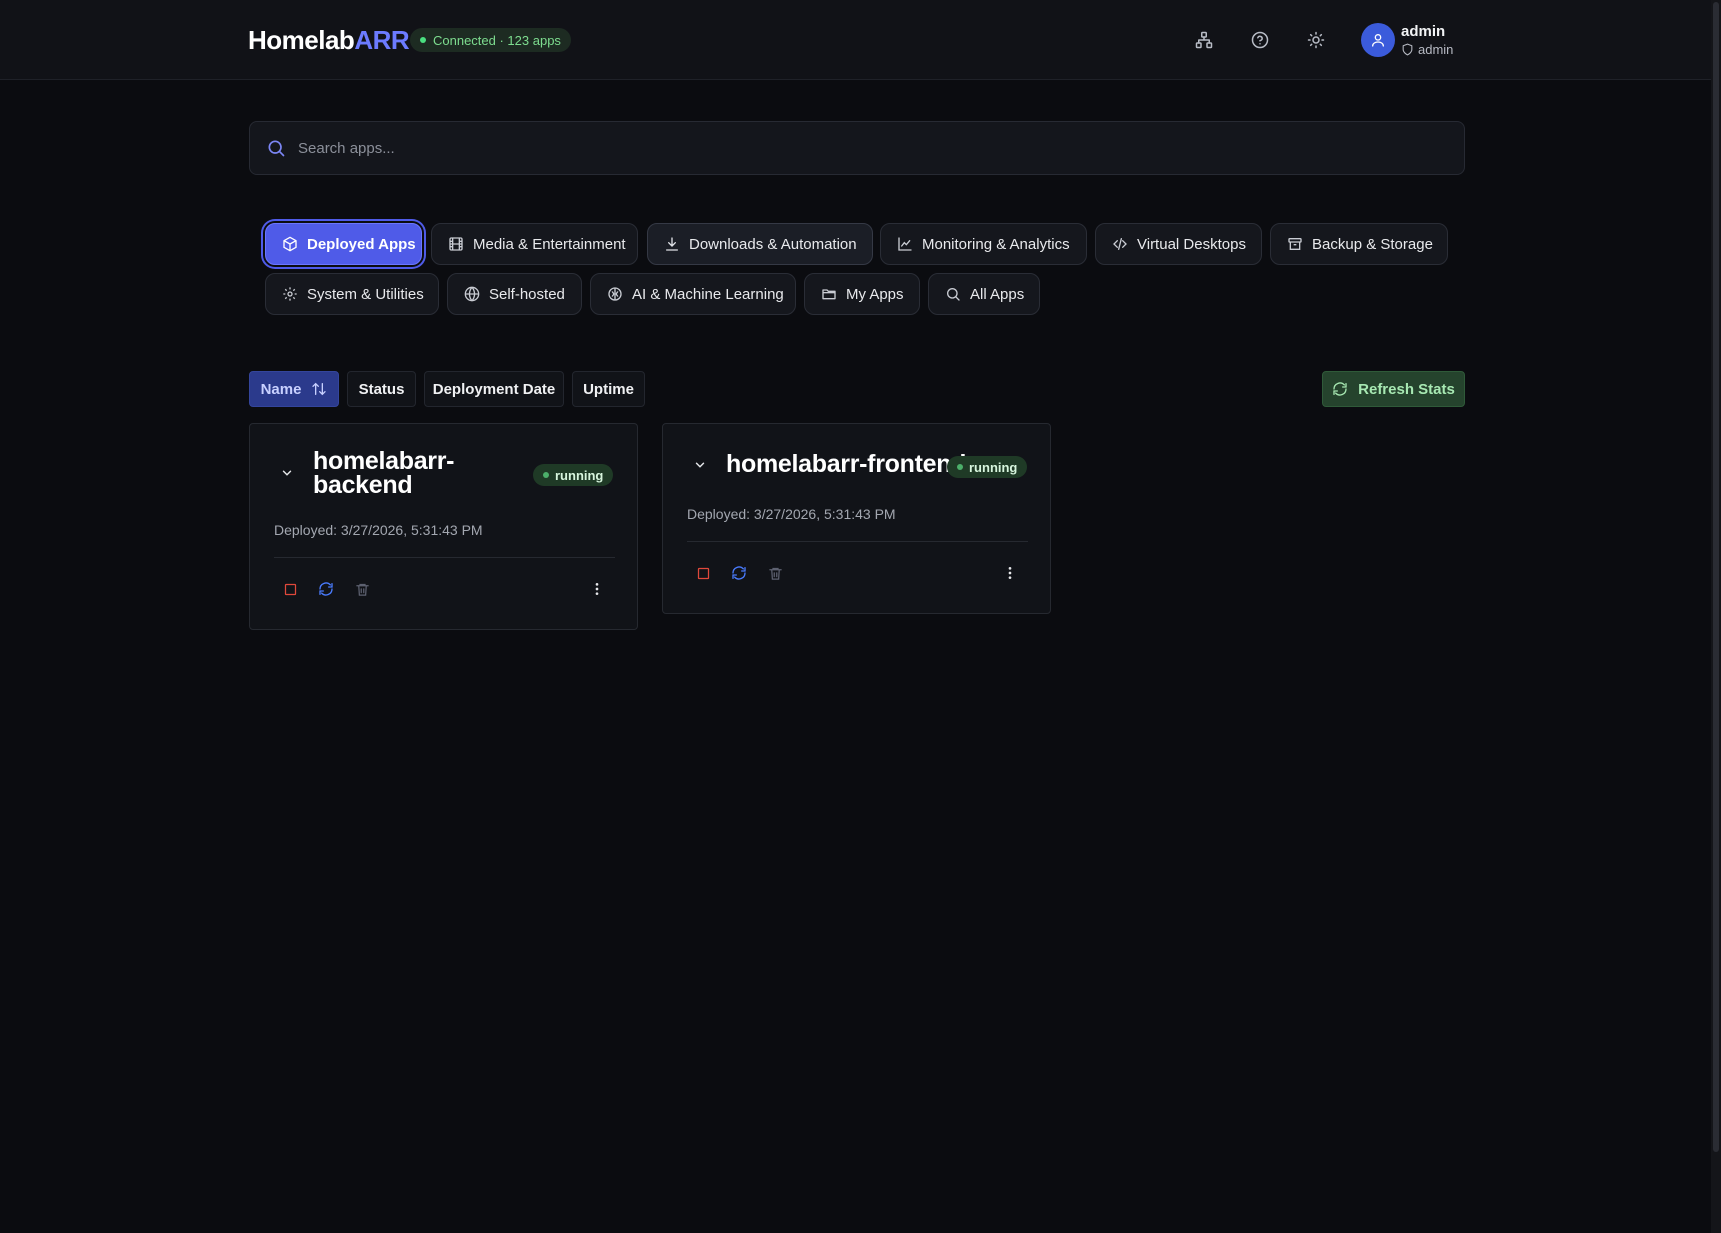 The height and width of the screenshot is (1233, 1721). What do you see at coordinates (773, 244) in the screenshot?
I see `tab-label: Downloads & Automation` at bounding box center [773, 244].